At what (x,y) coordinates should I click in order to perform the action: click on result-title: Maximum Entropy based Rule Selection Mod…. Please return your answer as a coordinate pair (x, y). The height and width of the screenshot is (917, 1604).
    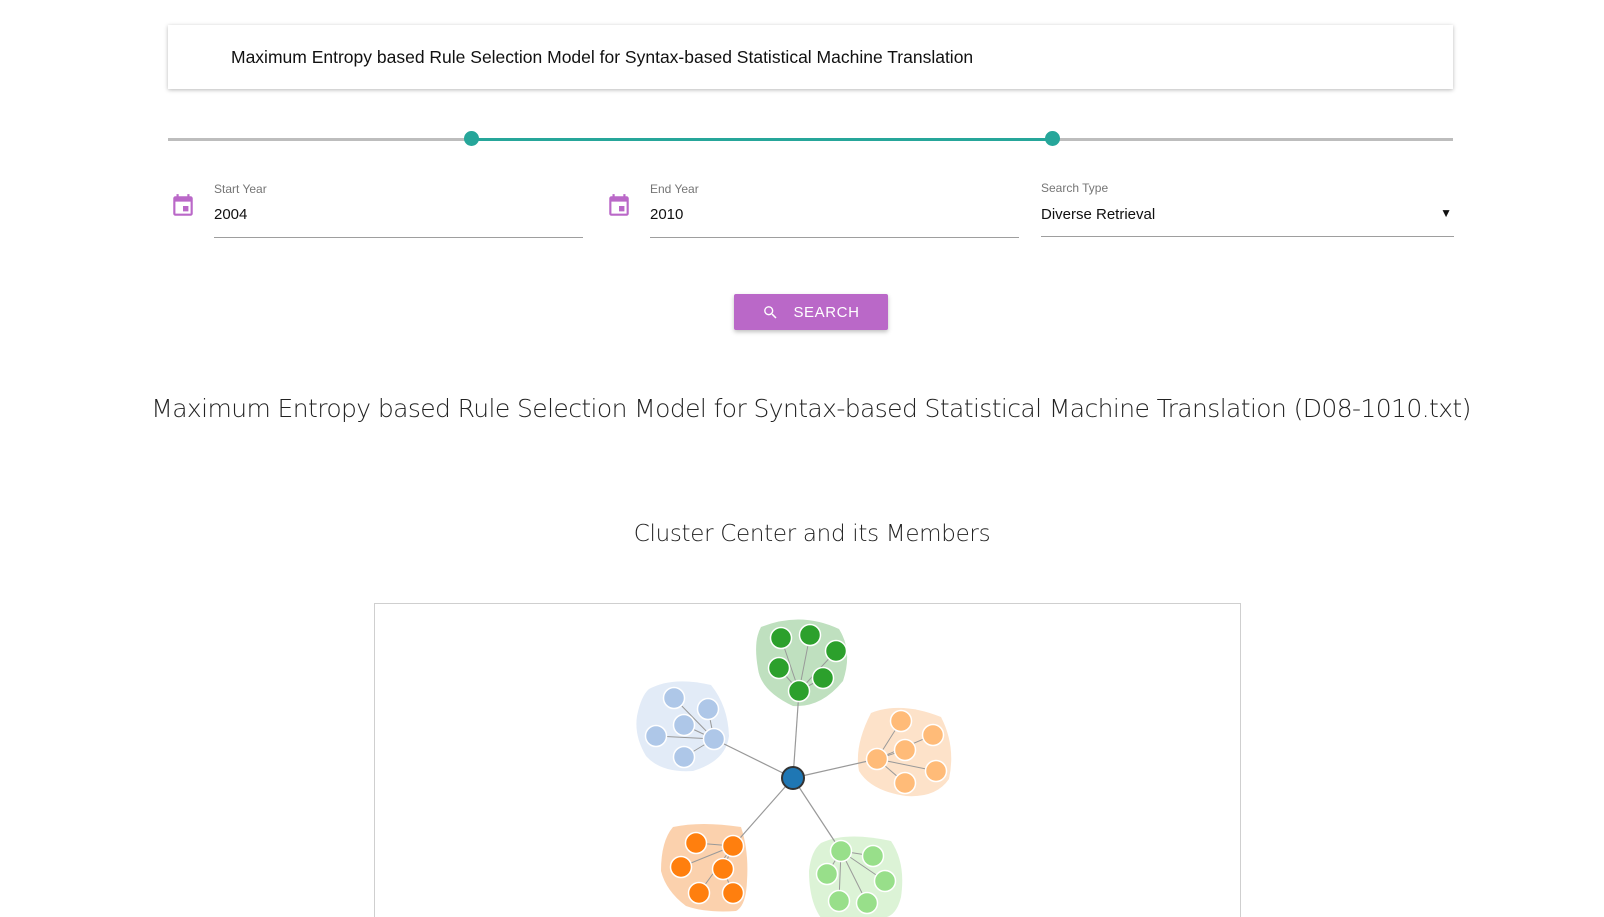
    Looking at the image, I should click on (811, 408).